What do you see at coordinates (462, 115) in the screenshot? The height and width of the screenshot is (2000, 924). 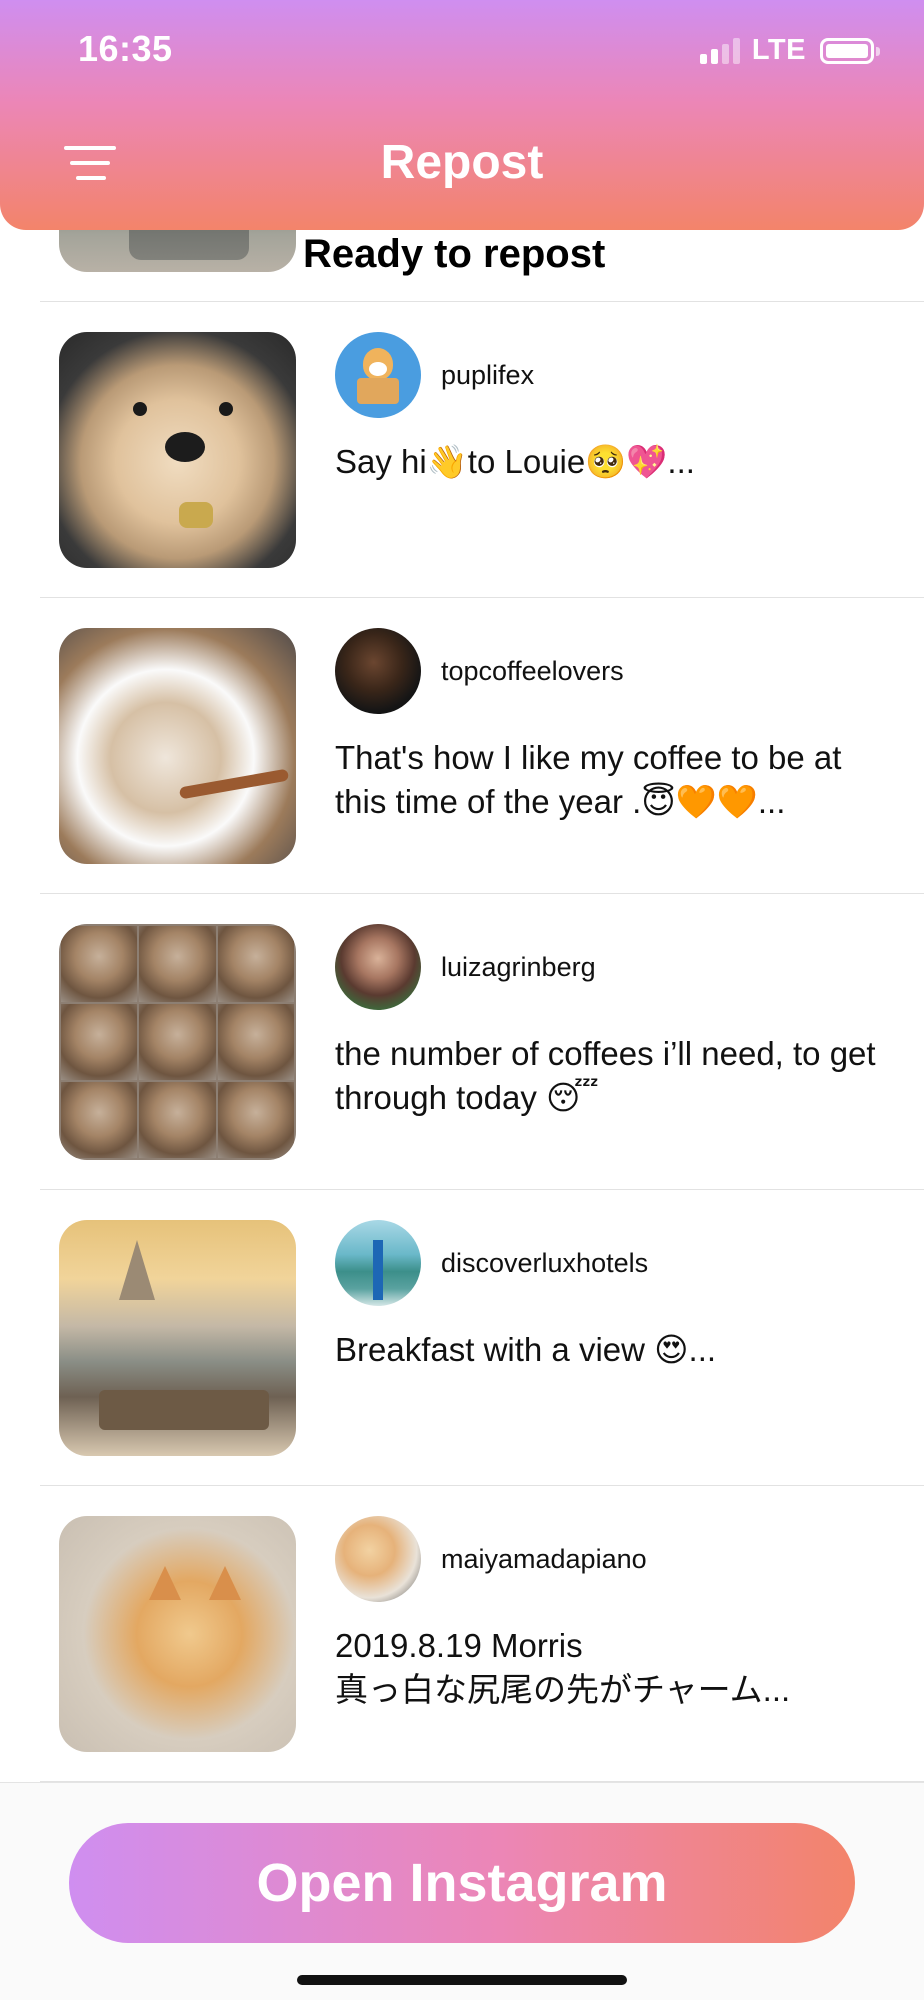 I see `app-header: 16:35 LTE Repost` at bounding box center [462, 115].